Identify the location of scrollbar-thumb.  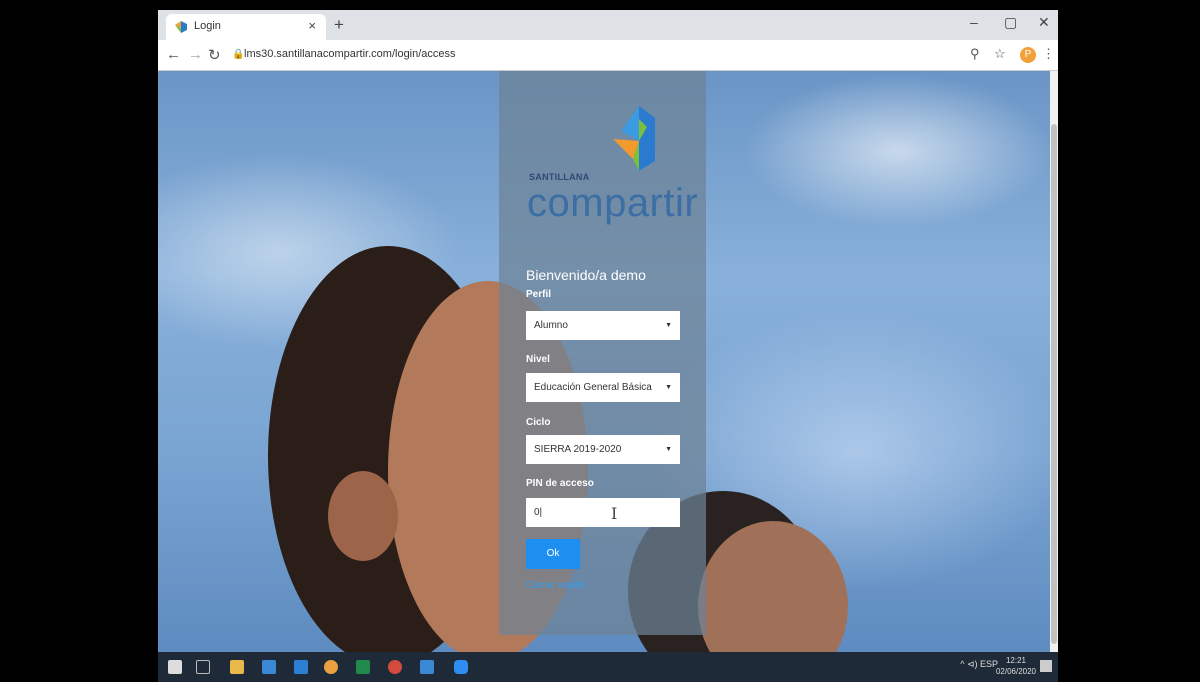
(1054, 384).